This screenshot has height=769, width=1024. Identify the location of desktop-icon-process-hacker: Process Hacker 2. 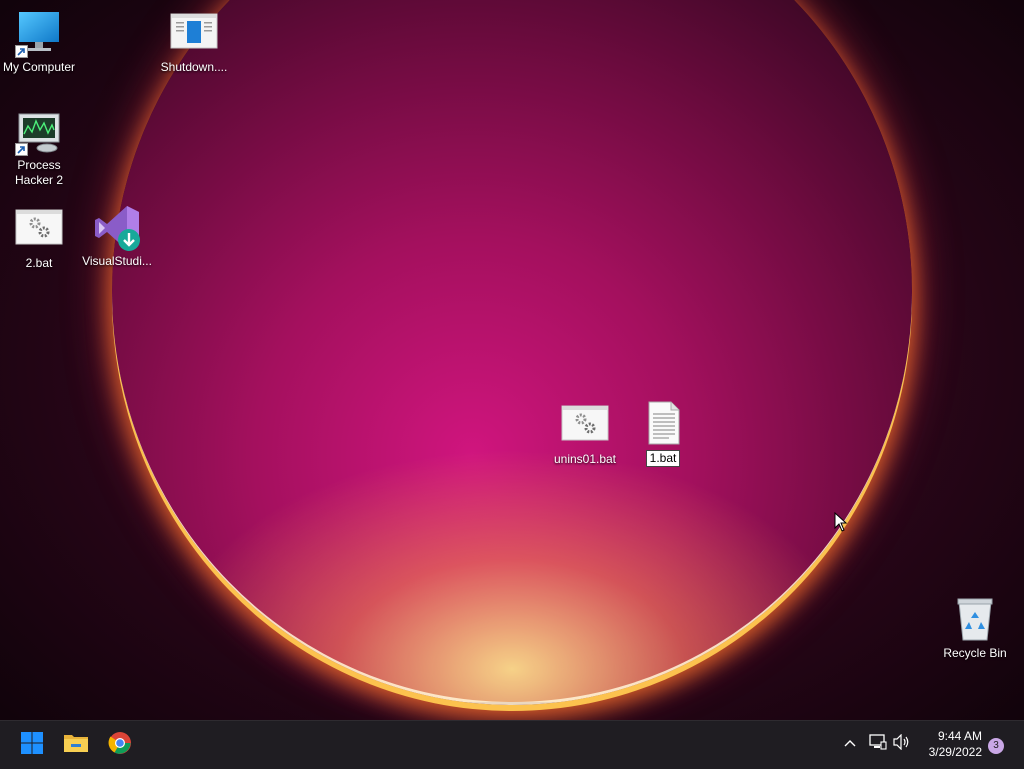
(39, 148).